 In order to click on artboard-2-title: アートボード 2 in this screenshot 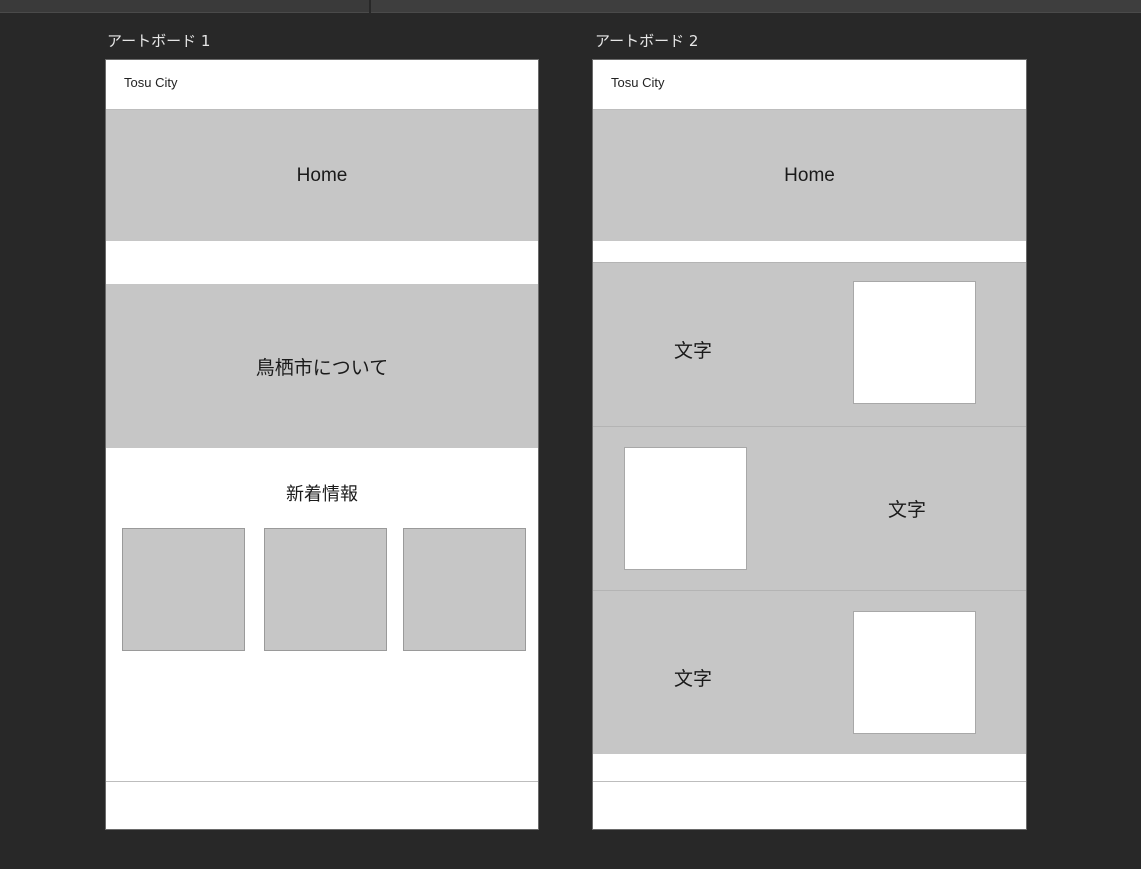, I will do `click(646, 41)`.